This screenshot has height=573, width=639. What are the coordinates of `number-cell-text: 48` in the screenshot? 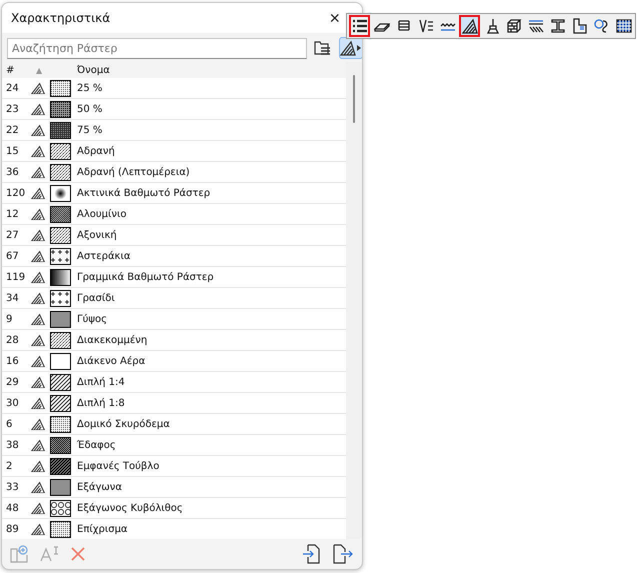 It's located at (12, 508).